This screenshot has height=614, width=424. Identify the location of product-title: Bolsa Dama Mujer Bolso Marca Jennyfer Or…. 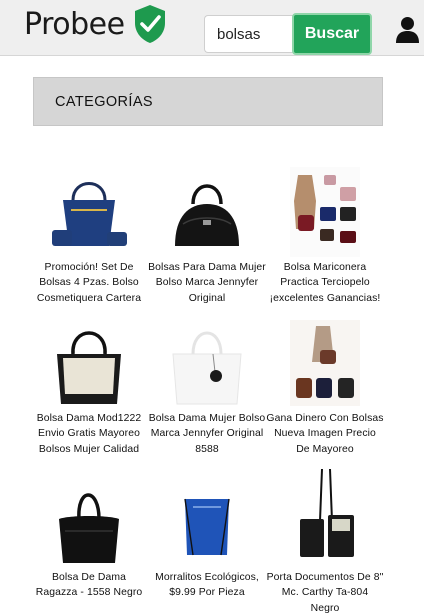
(207, 434).